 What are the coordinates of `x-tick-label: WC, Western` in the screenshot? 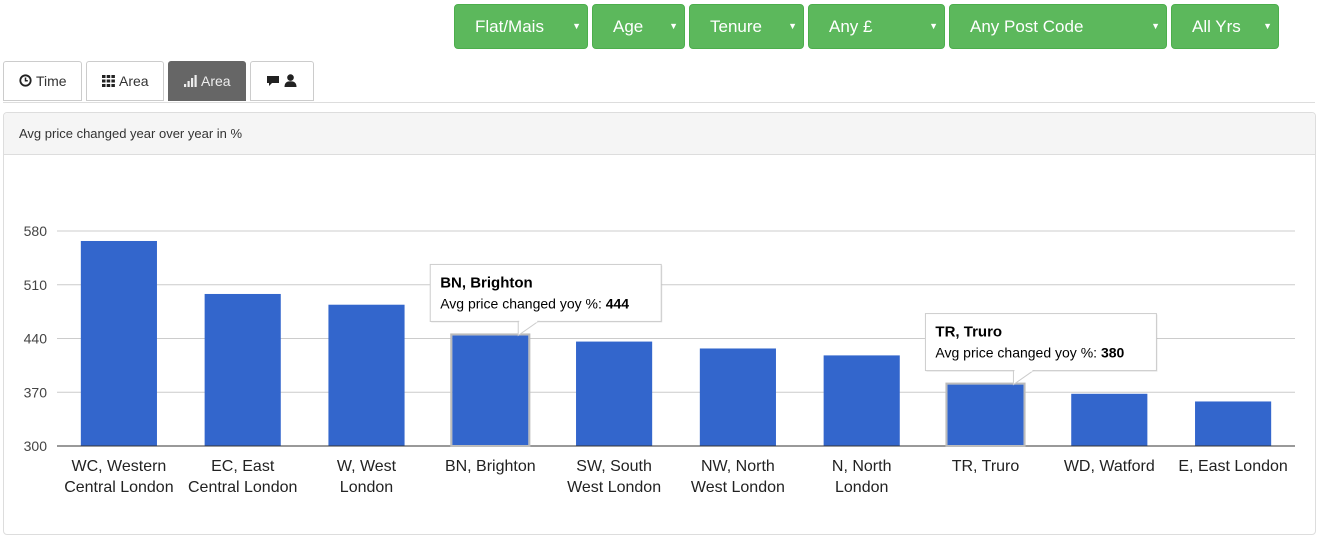 It's located at (118, 466).